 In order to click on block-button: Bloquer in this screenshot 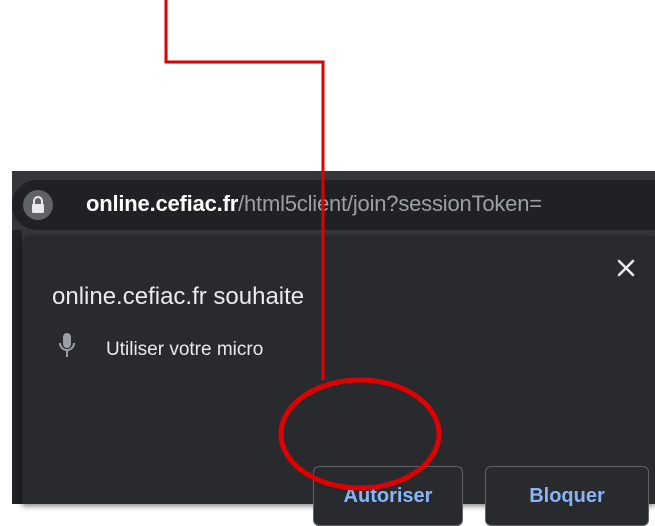, I will do `click(567, 496)`.